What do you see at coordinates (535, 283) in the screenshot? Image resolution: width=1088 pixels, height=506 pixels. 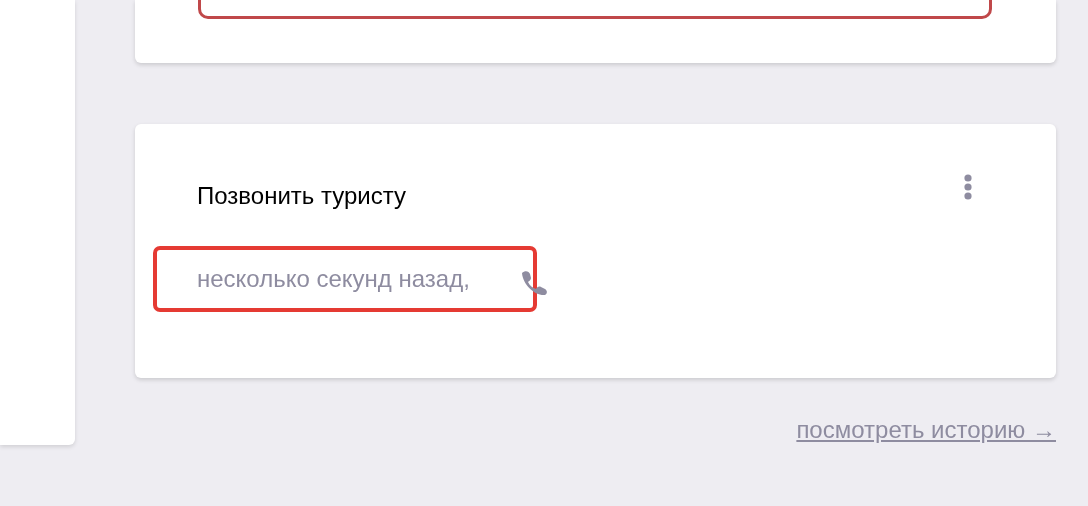 I see `phone-icon` at bounding box center [535, 283].